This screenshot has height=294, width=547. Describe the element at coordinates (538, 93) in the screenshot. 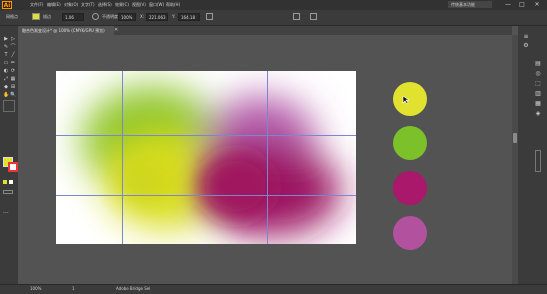

I see `swatches-icon: ▥` at that location.